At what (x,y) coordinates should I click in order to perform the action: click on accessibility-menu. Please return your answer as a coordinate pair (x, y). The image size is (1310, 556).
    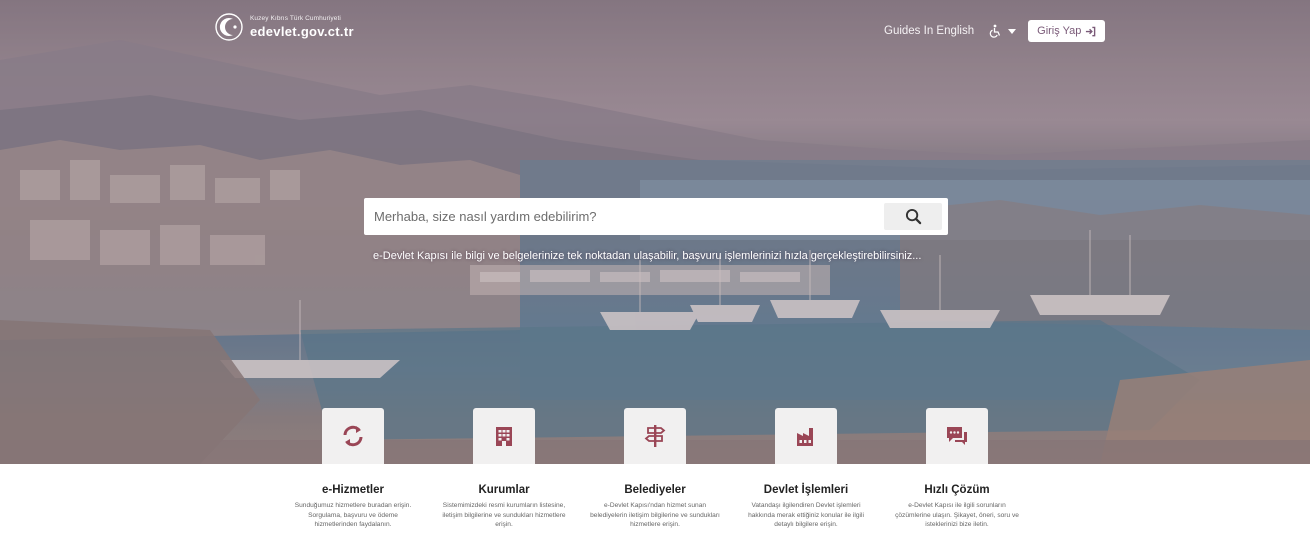
    Looking at the image, I should click on (1002, 31).